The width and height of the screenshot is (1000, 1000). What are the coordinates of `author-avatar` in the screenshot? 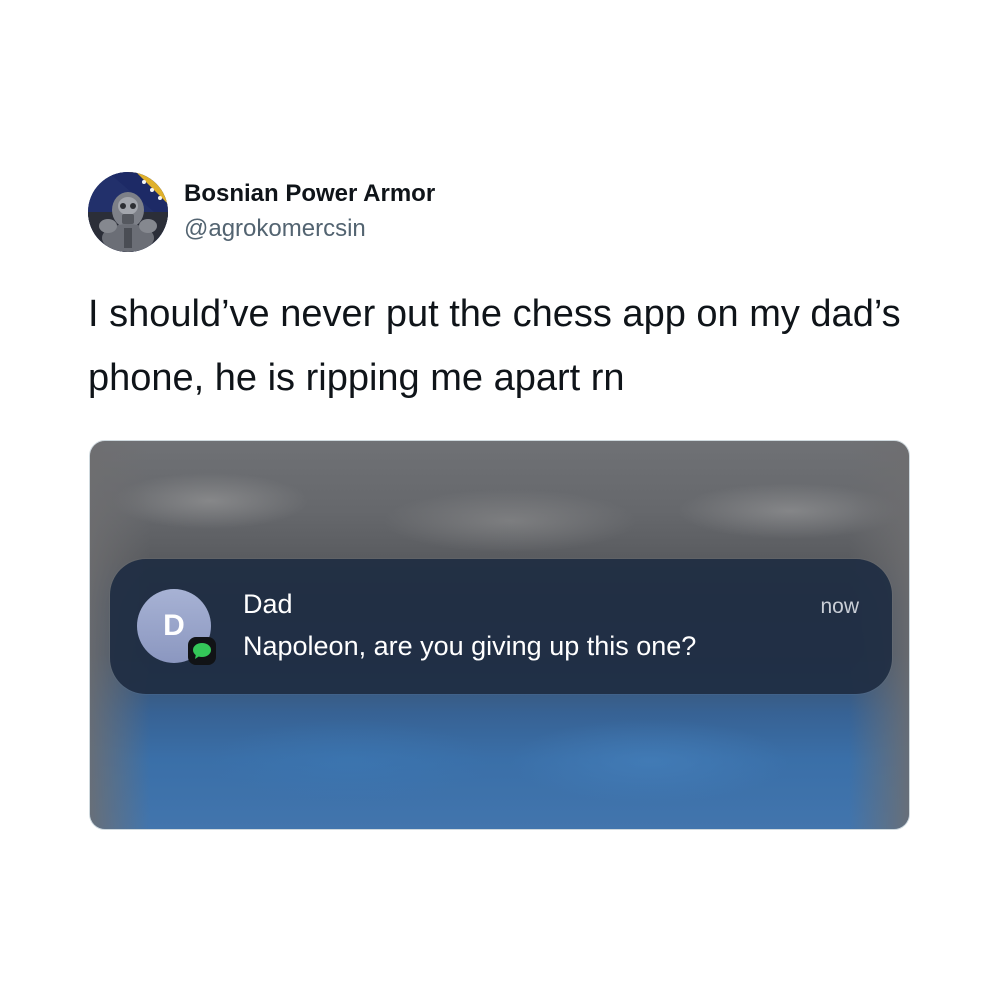 It's located at (128, 212).